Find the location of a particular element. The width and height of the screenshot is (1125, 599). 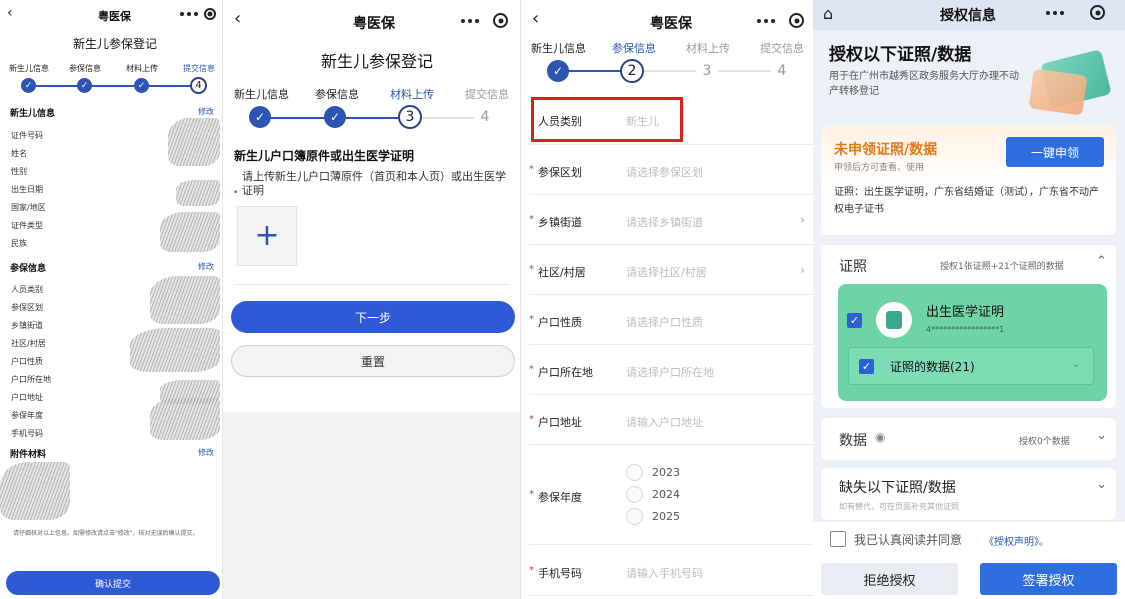

form-row: * 社区/村居 请选择社区/村居 › is located at coordinates (671, 270).